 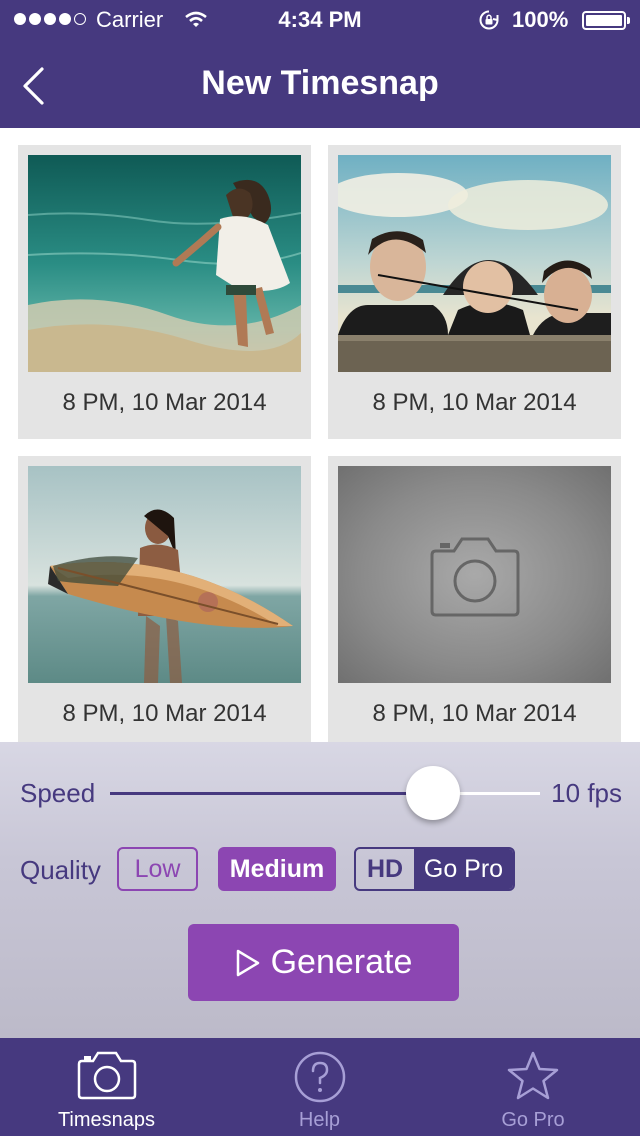 What do you see at coordinates (58, 793) in the screenshot?
I see `speed-label: Speed` at bounding box center [58, 793].